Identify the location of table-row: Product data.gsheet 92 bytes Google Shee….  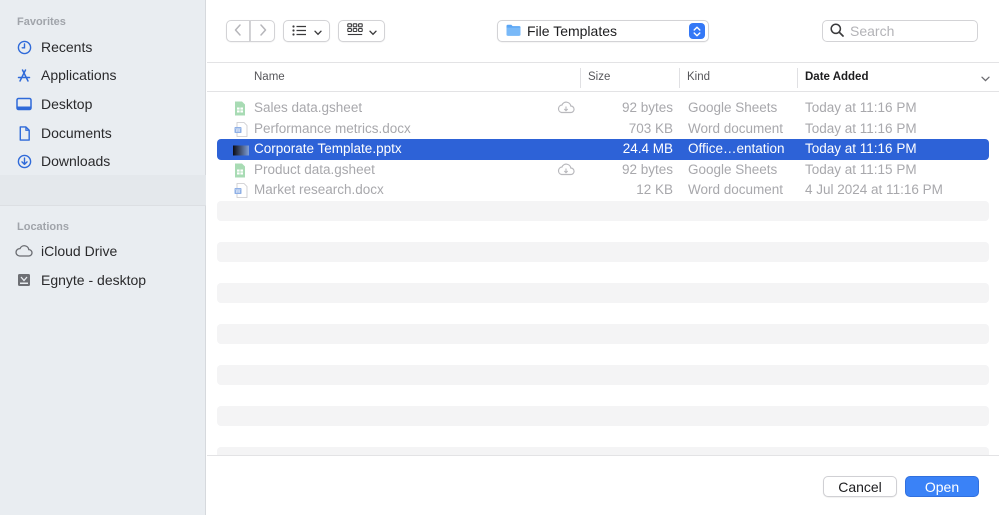
(603, 170).